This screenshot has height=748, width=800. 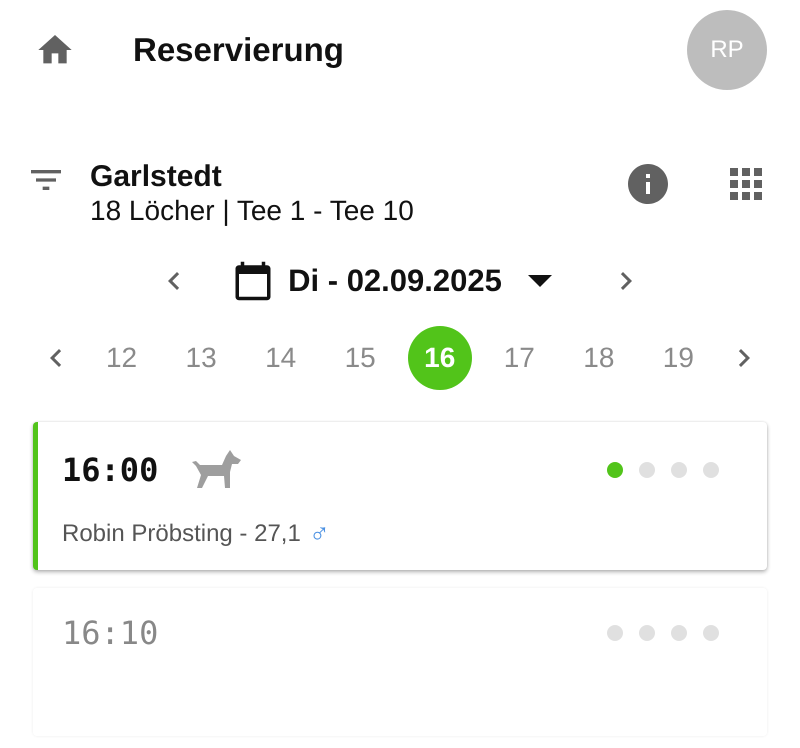 I want to click on user-avatar: RP, so click(x=727, y=50).